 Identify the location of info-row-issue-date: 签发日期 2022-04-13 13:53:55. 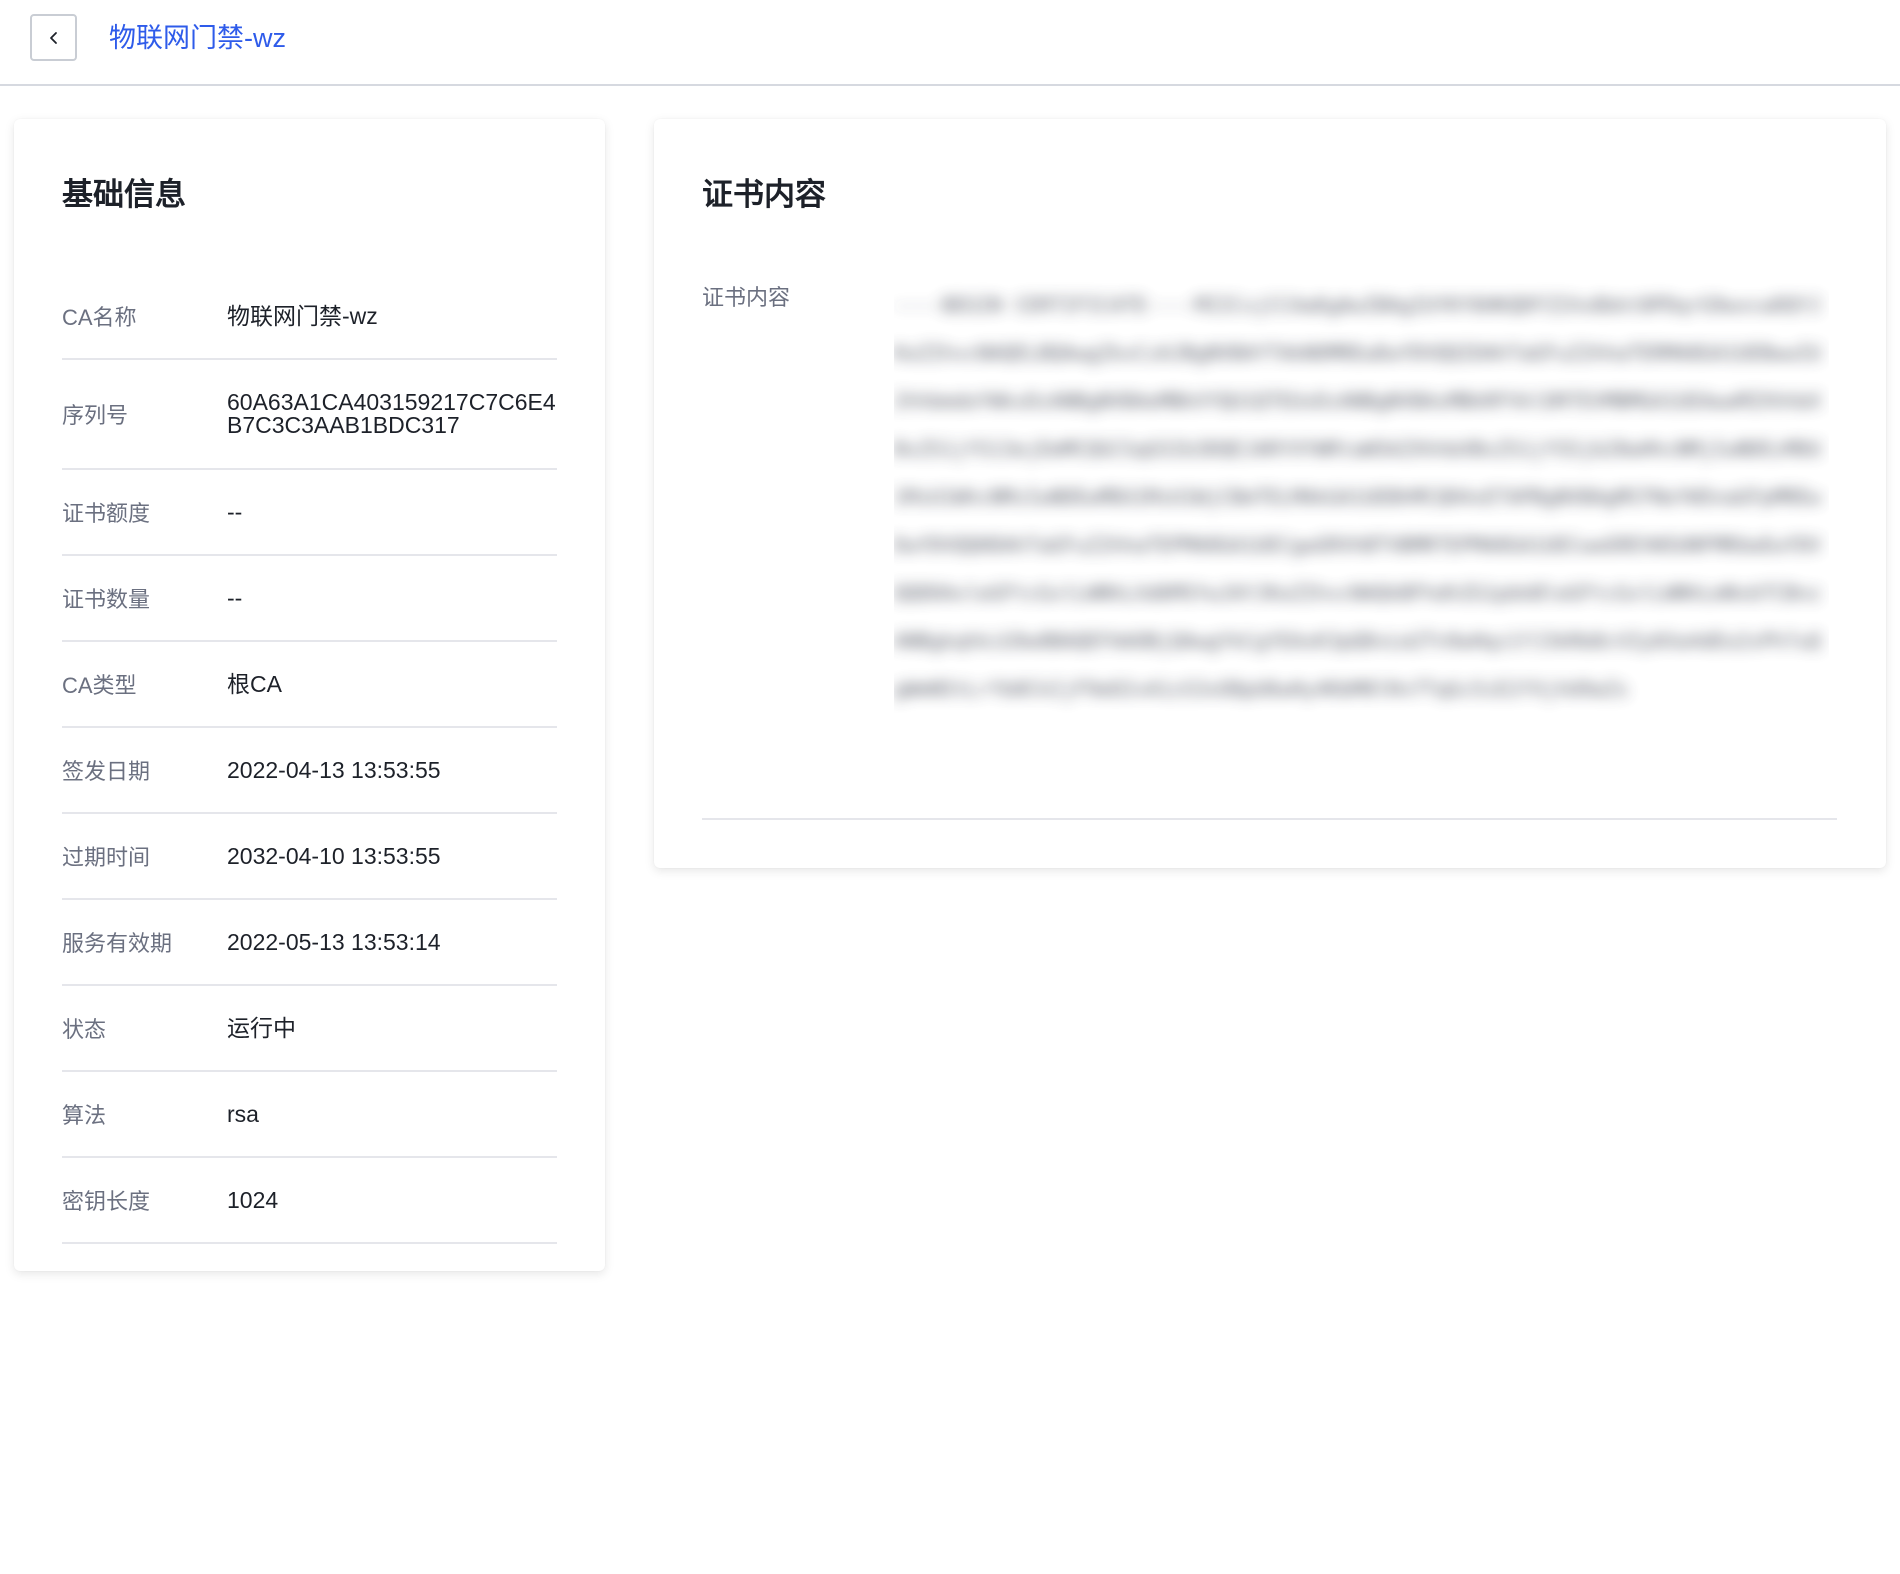
(309, 771).